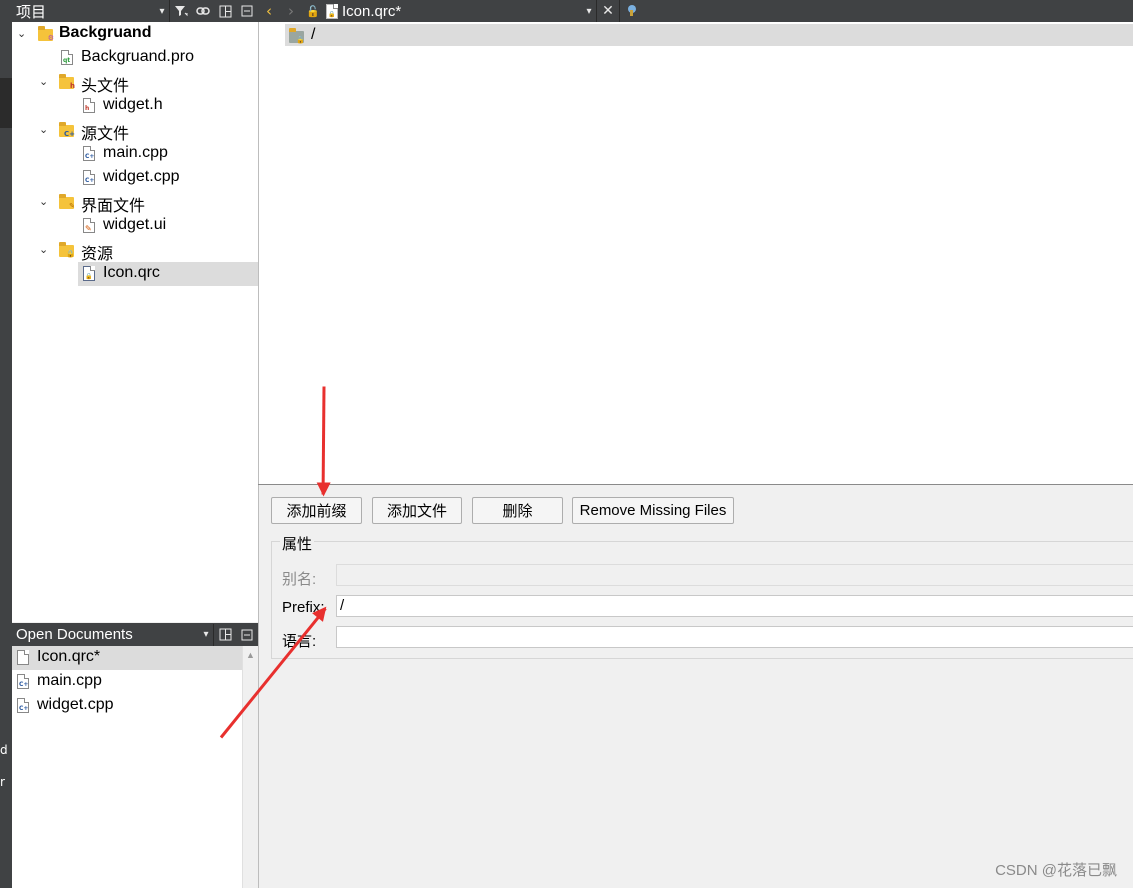 The width and height of the screenshot is (1133, 888). I want to click on mode-selector-highlight, so click(6, 103).